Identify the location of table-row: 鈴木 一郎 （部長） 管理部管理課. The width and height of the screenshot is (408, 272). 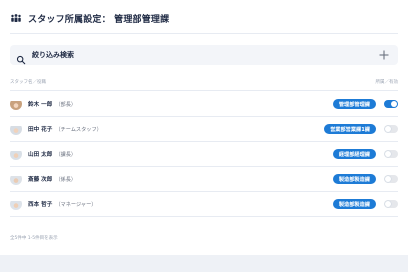
(204, 104).